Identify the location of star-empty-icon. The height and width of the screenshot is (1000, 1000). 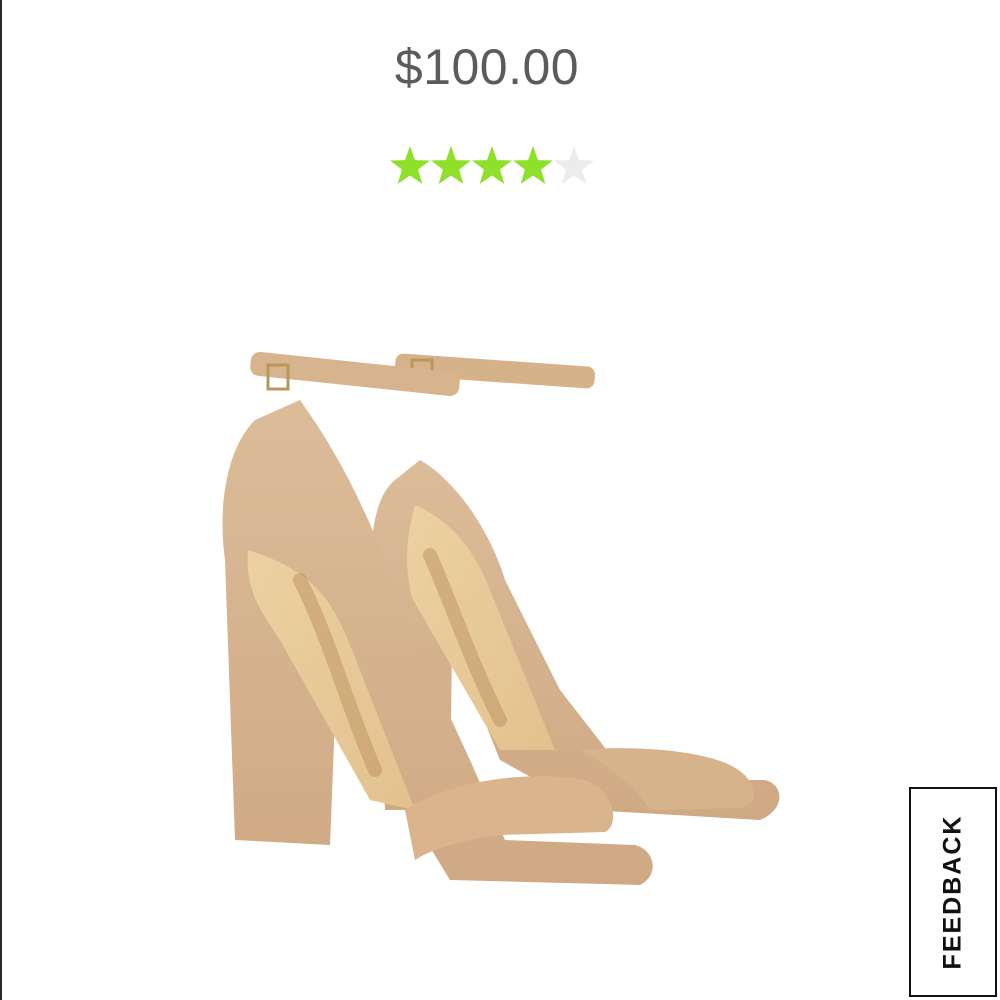
(574, 165).